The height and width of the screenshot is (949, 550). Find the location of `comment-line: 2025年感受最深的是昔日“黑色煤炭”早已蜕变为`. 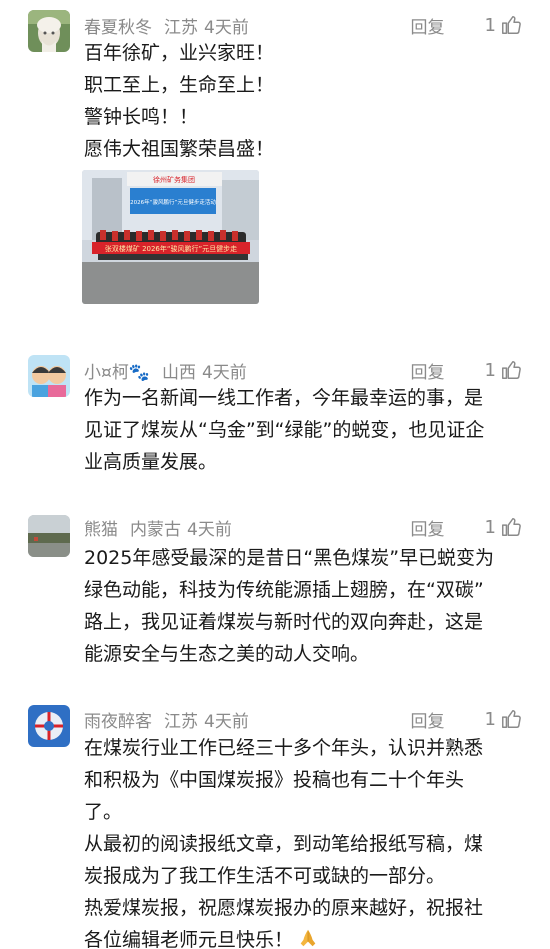

comment-line: 2025年感受最深的是昔日“黑色煤炭”早已蜕变为 is located at coordinates (289, 558).